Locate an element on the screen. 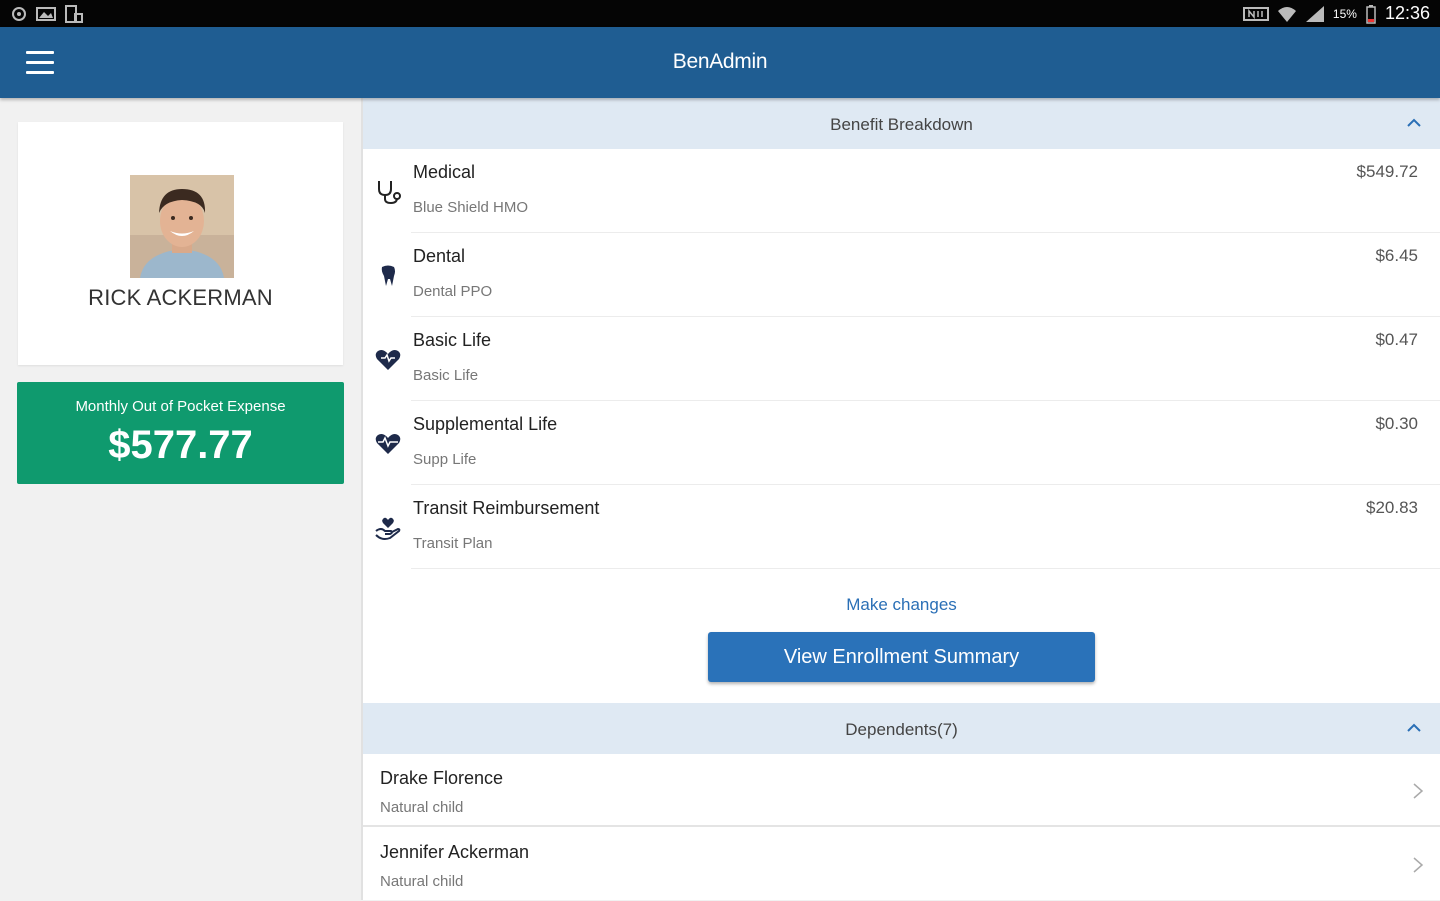 Image resolution: width=1440 pixels, height=901 pixels. avatar-photo is located at coordinates (182, 226).